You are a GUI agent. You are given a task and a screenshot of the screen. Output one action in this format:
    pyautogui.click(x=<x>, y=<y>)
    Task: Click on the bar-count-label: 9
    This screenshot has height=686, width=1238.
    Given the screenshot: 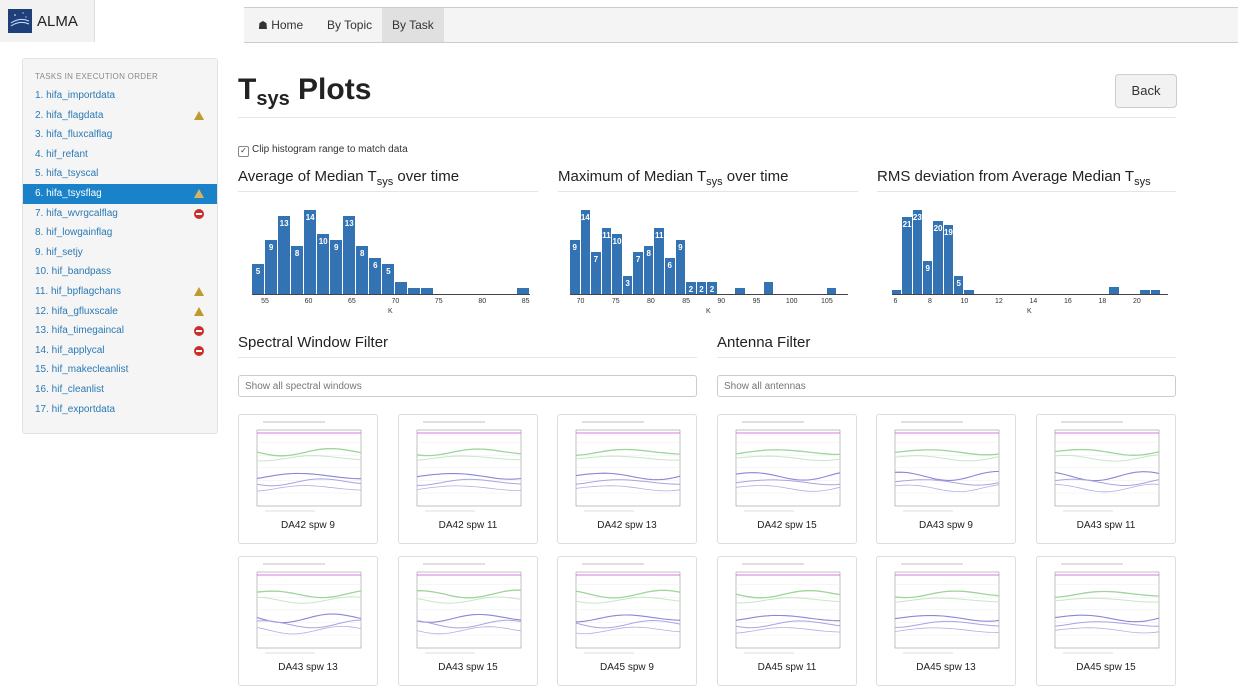 What is the action you would take?
    pyautogui.click(x=680, y=247)
    